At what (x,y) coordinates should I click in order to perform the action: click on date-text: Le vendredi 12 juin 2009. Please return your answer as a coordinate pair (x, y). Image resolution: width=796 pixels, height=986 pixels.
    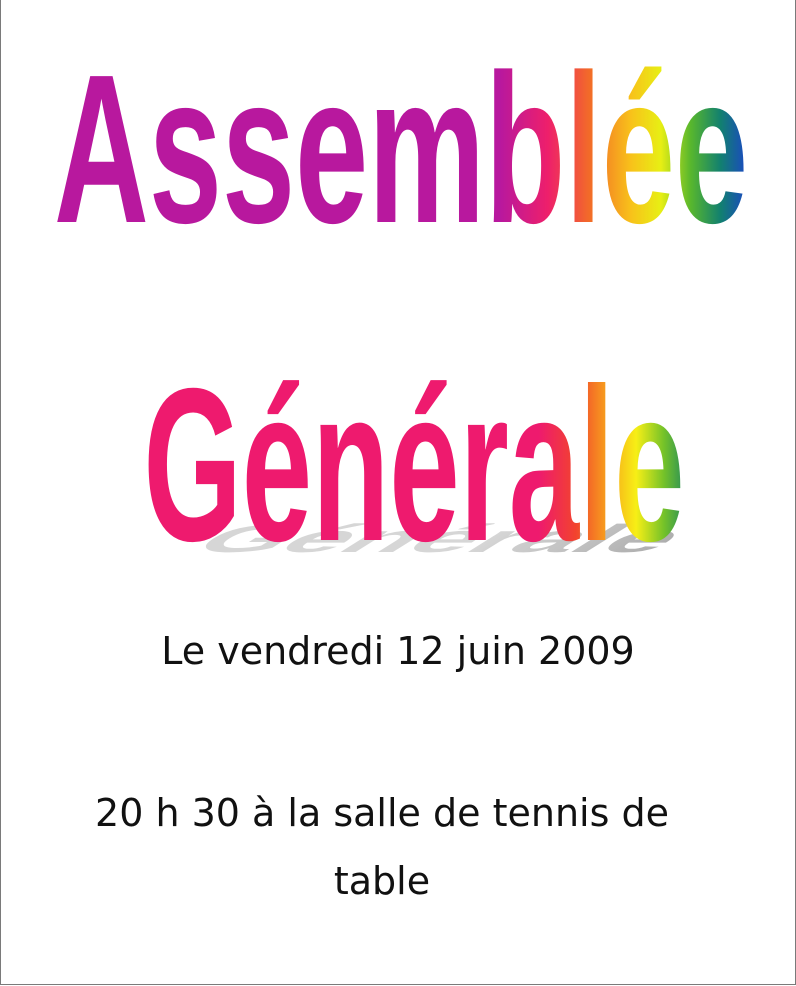
    Looking at the image, I should click on (398, 651).